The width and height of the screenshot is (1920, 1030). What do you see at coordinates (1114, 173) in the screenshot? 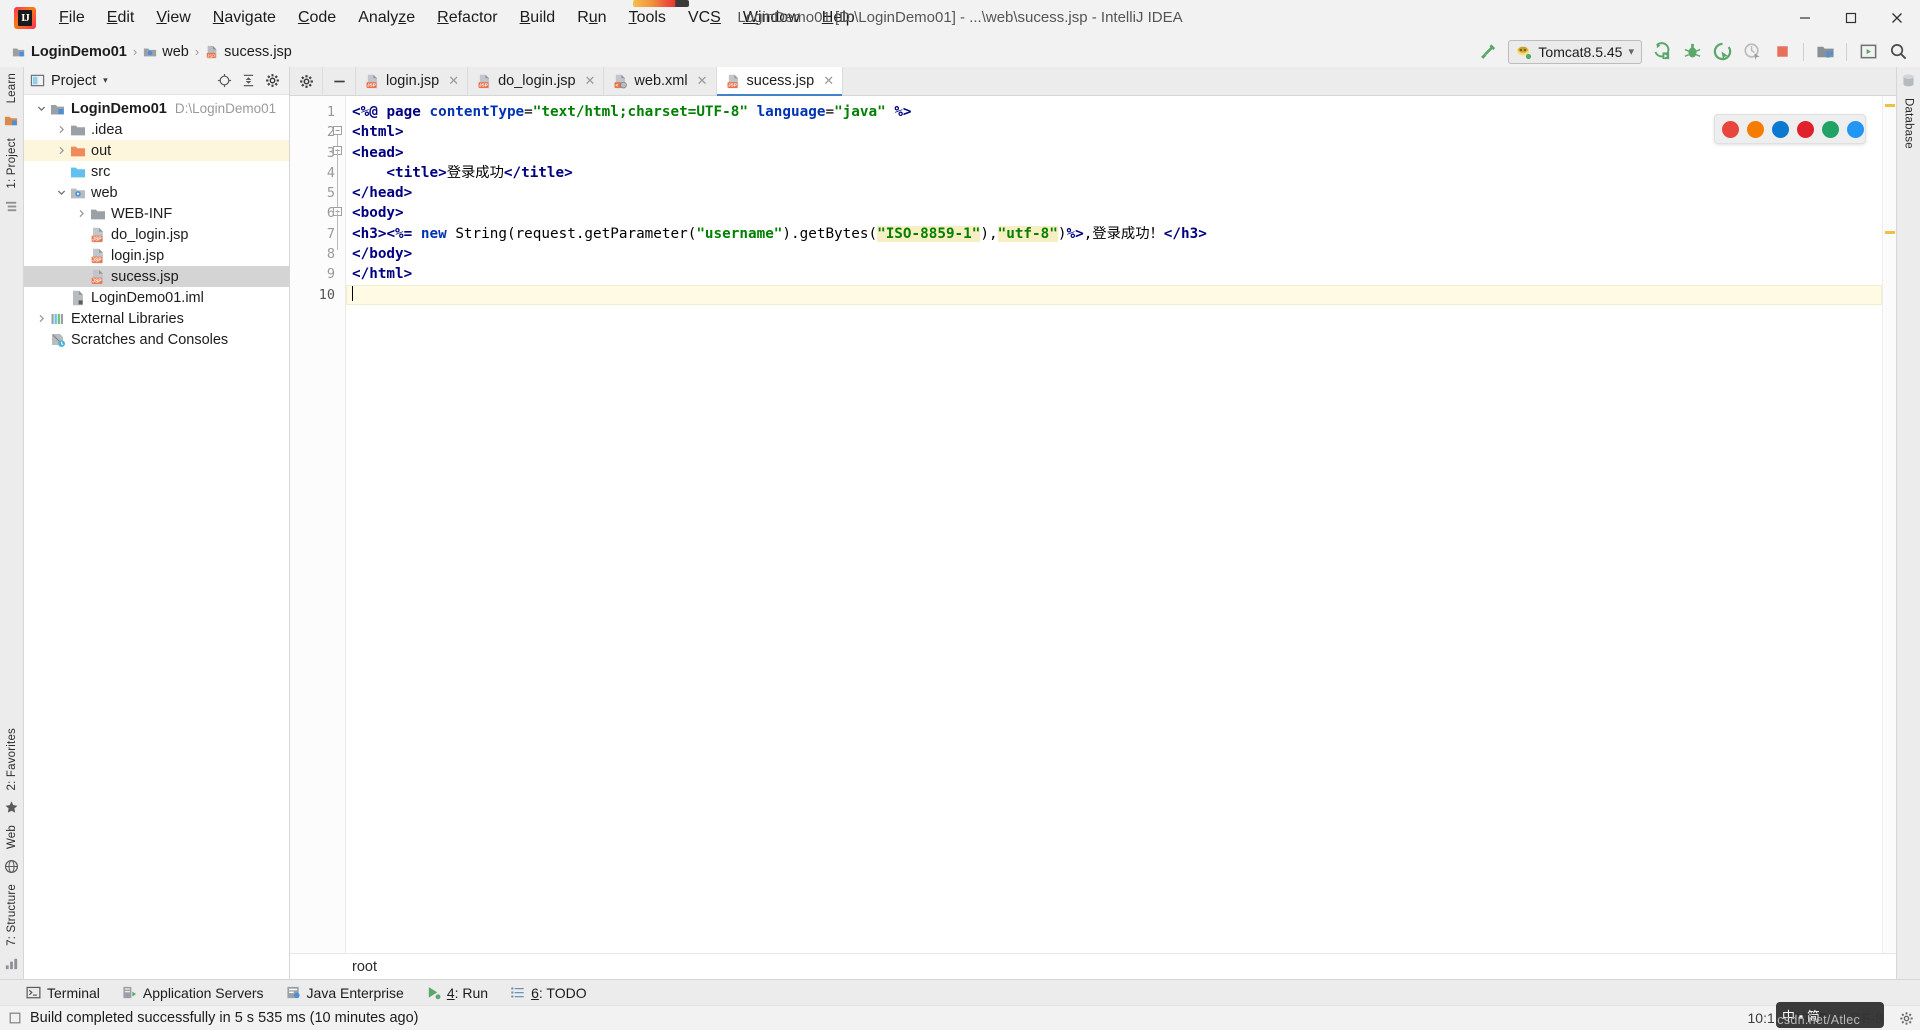
I see `code-line-4: <title>登录成功</title>` at bounding box center [1114, 173].